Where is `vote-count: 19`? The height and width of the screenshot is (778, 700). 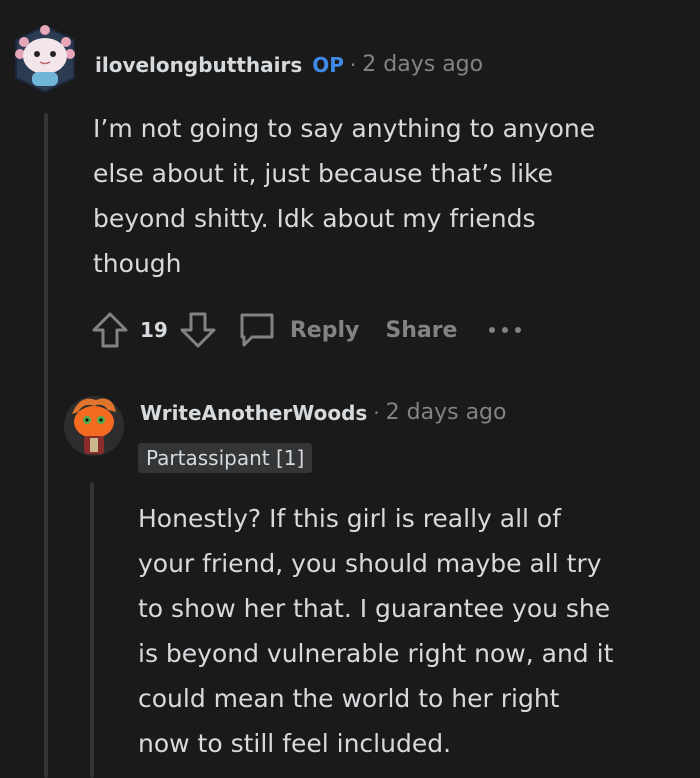
vote-count: 19 is located at coordinates (154, 330).